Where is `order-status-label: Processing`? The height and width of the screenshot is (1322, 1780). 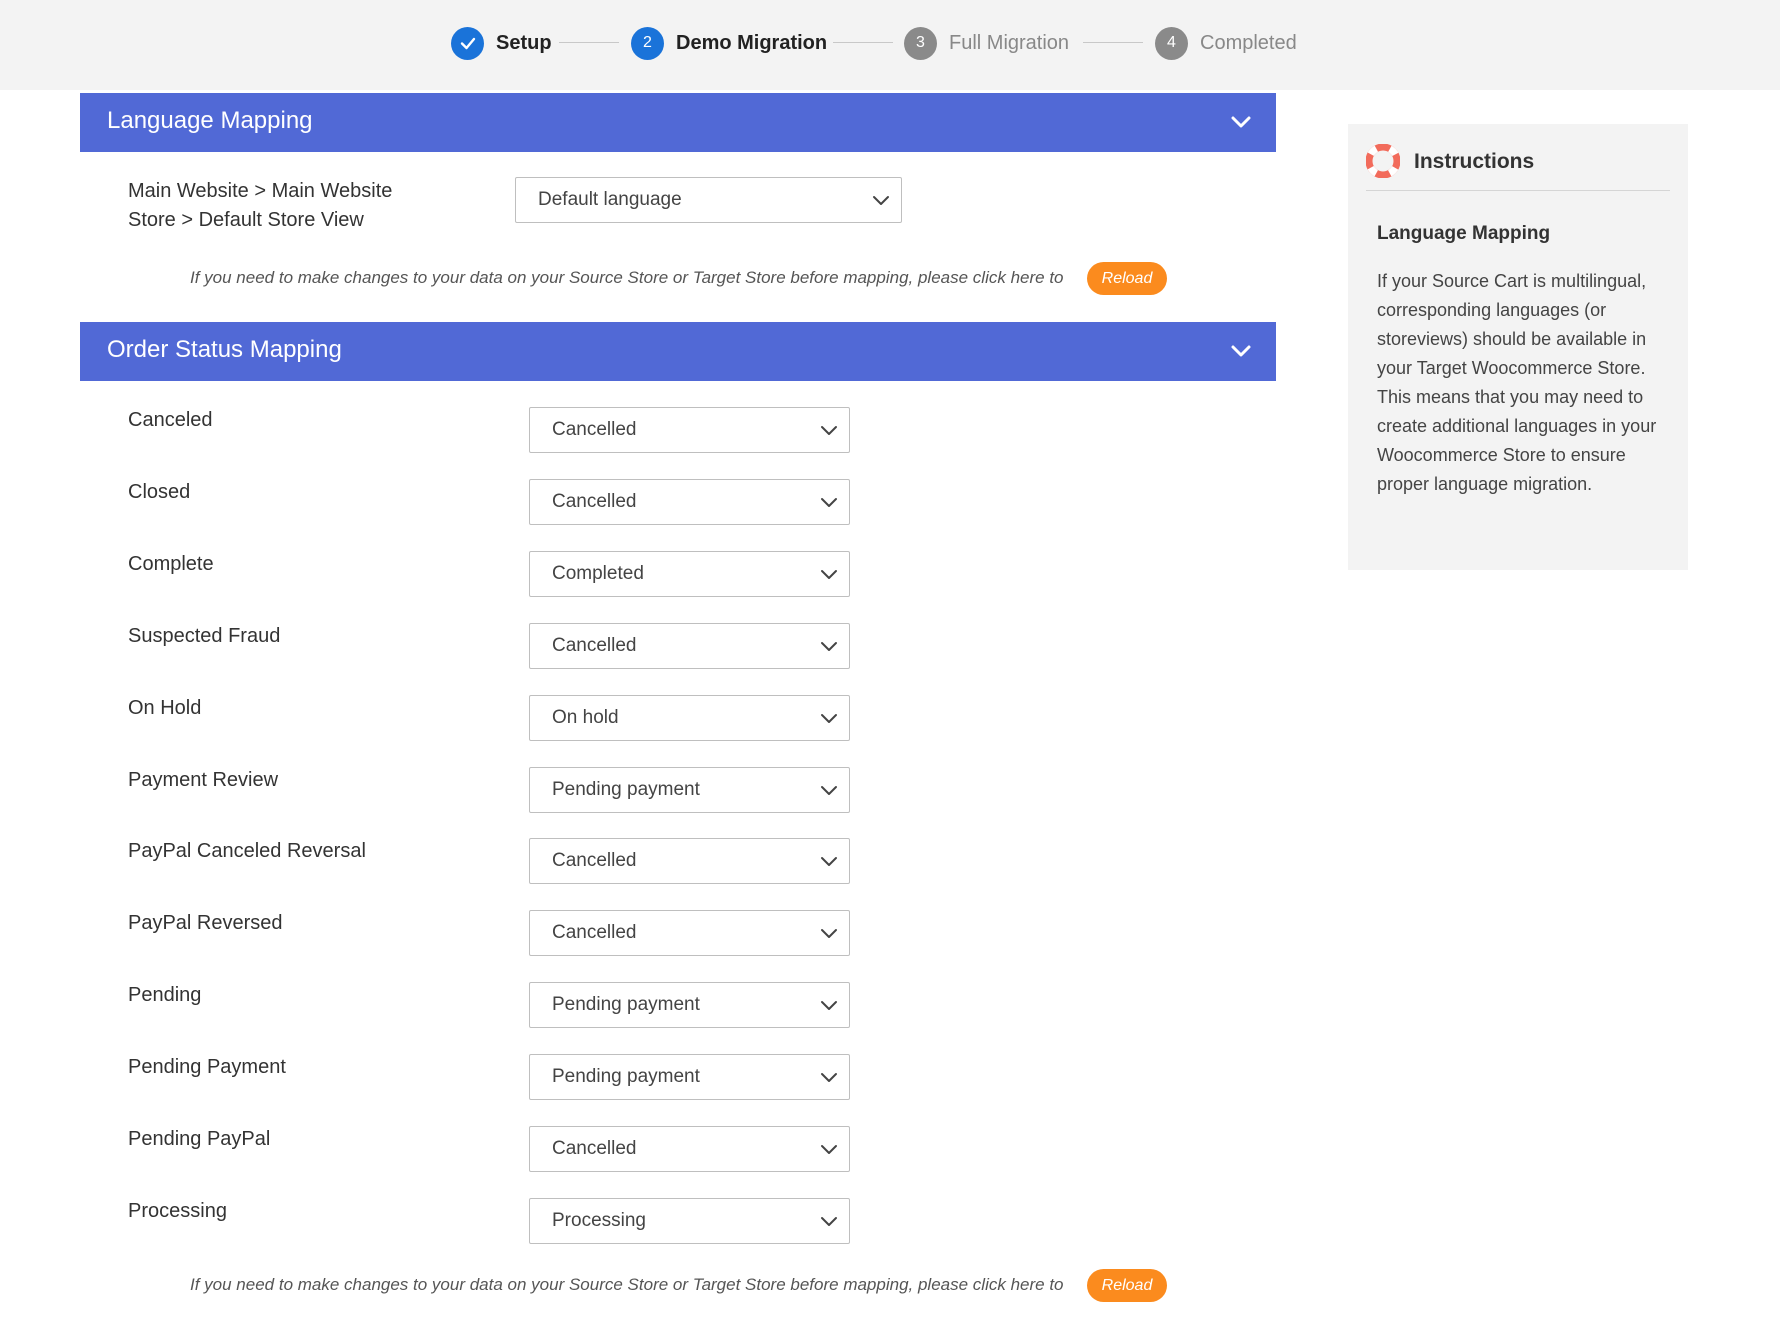 order-status-label: Processing is located at coordinates (177, 1211).